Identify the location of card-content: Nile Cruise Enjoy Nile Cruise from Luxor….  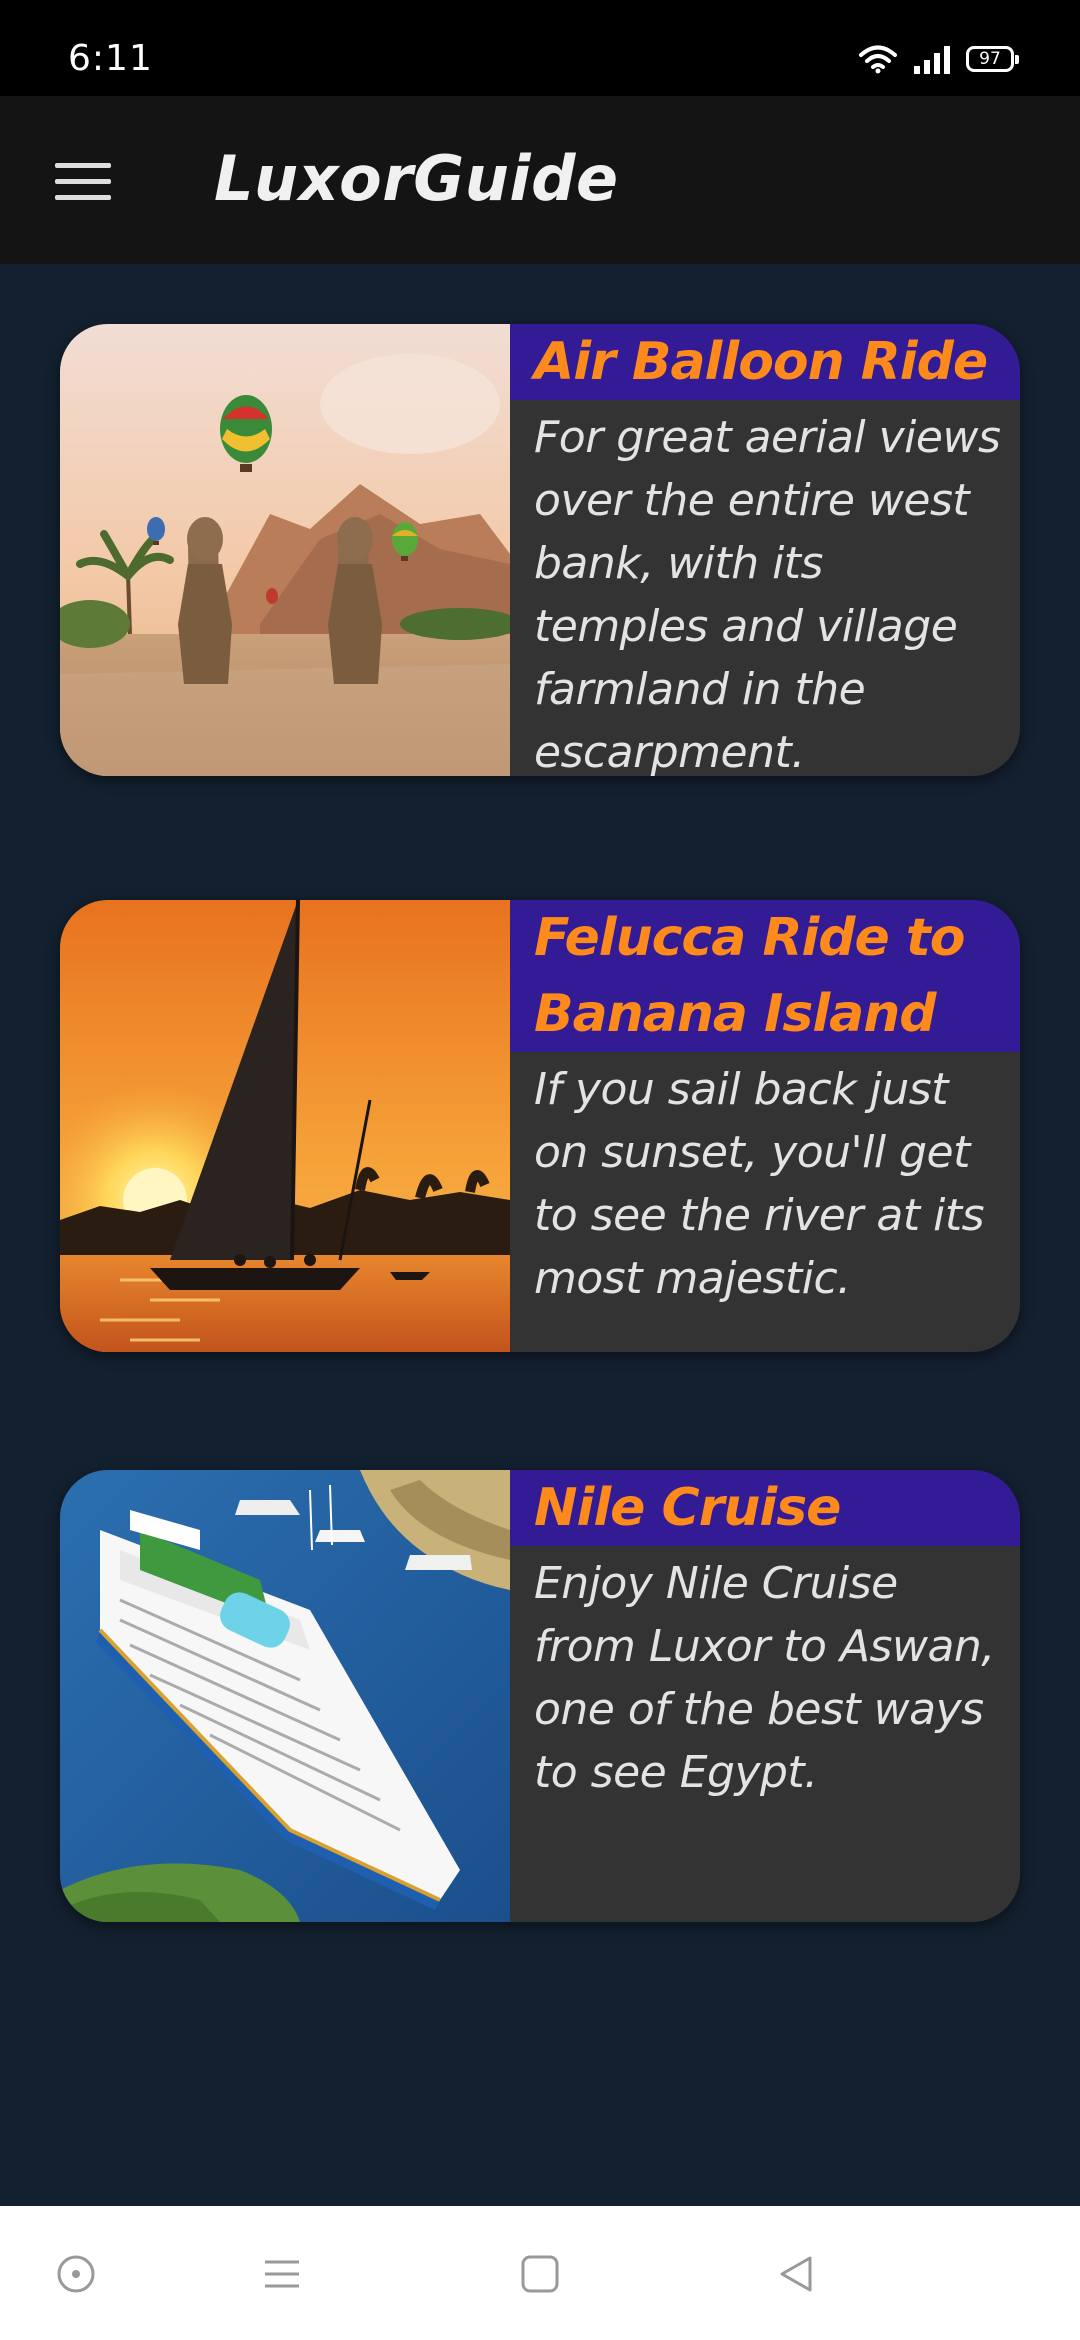
(765, 1696).